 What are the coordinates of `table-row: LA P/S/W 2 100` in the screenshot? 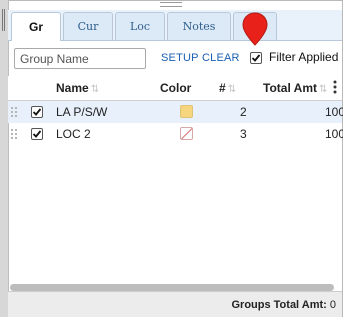 It's located at (175, 112).